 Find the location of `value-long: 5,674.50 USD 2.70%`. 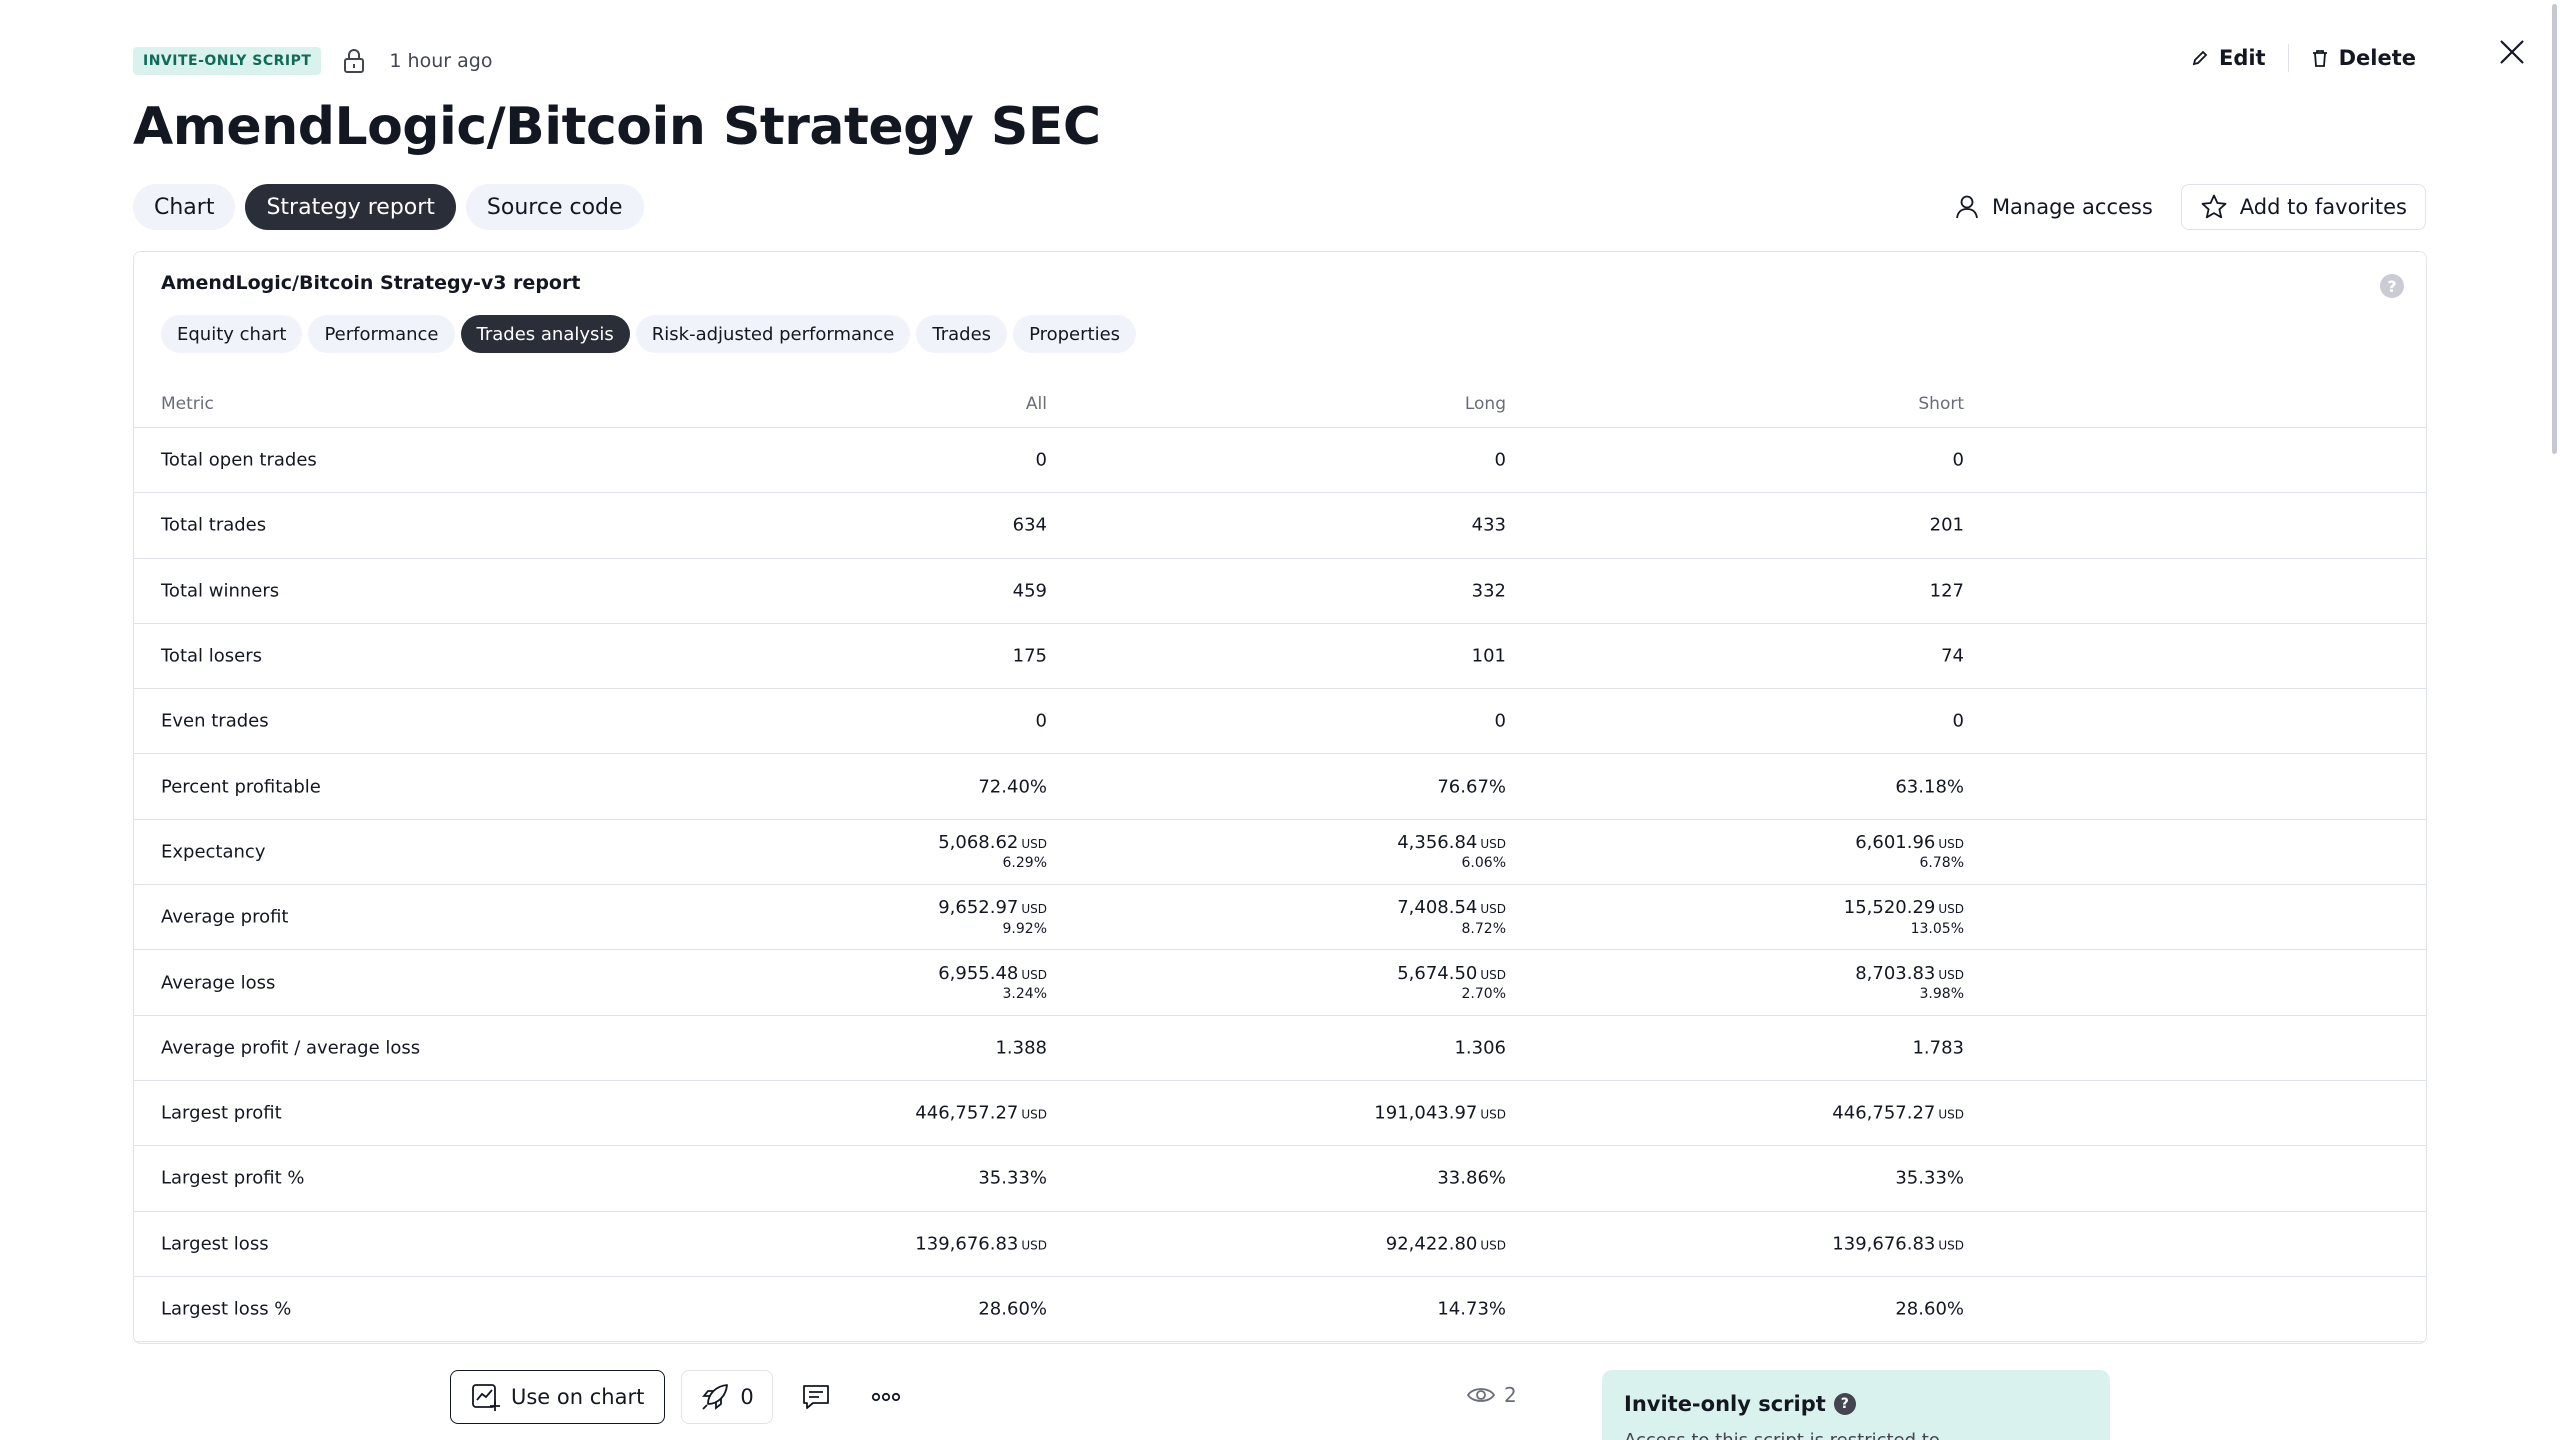

value-long: 5,674.50 USD 2.70% is located at coordinates (1451, 983).